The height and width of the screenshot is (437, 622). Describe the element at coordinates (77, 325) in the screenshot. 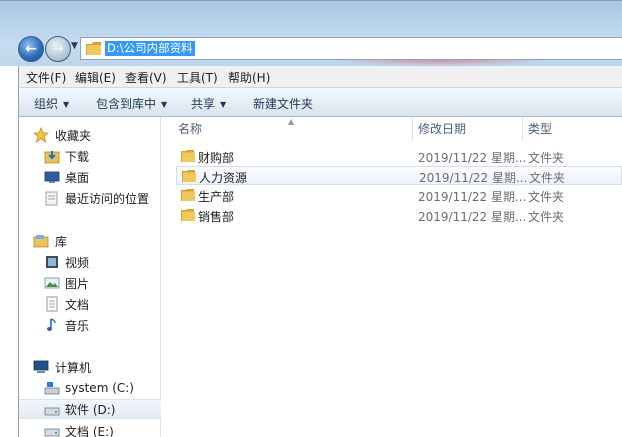

I see `nav-music-label: 音乐` at that location.